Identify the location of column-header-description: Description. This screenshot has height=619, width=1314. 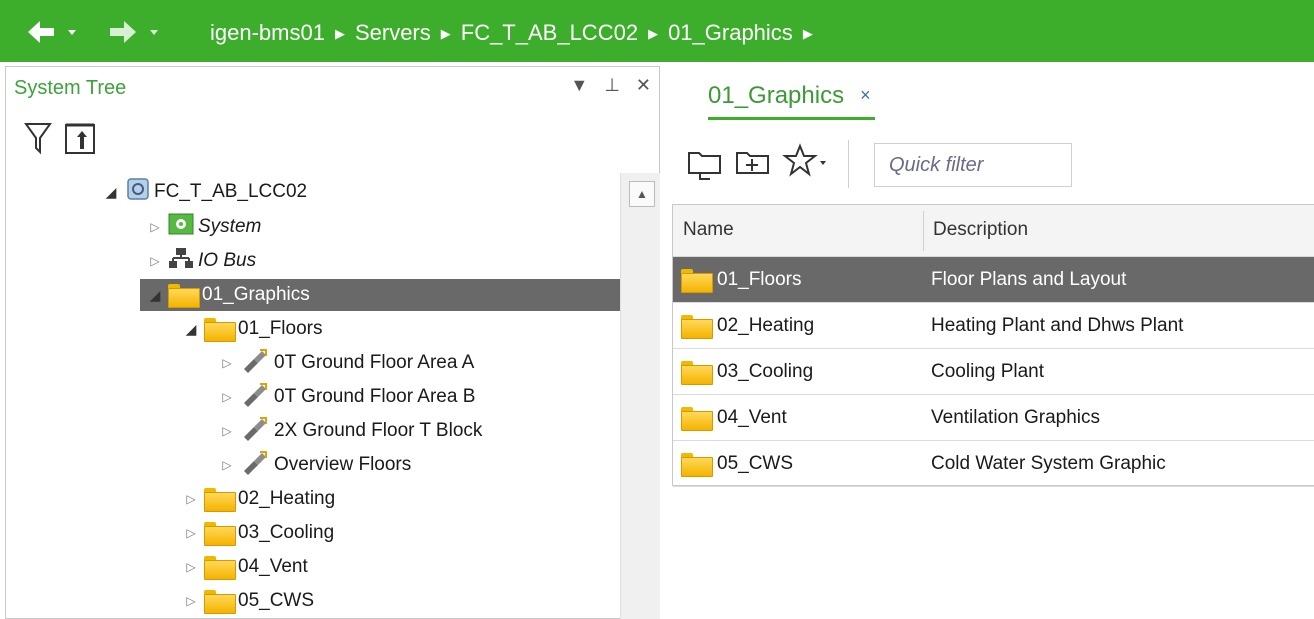
(980, 230).